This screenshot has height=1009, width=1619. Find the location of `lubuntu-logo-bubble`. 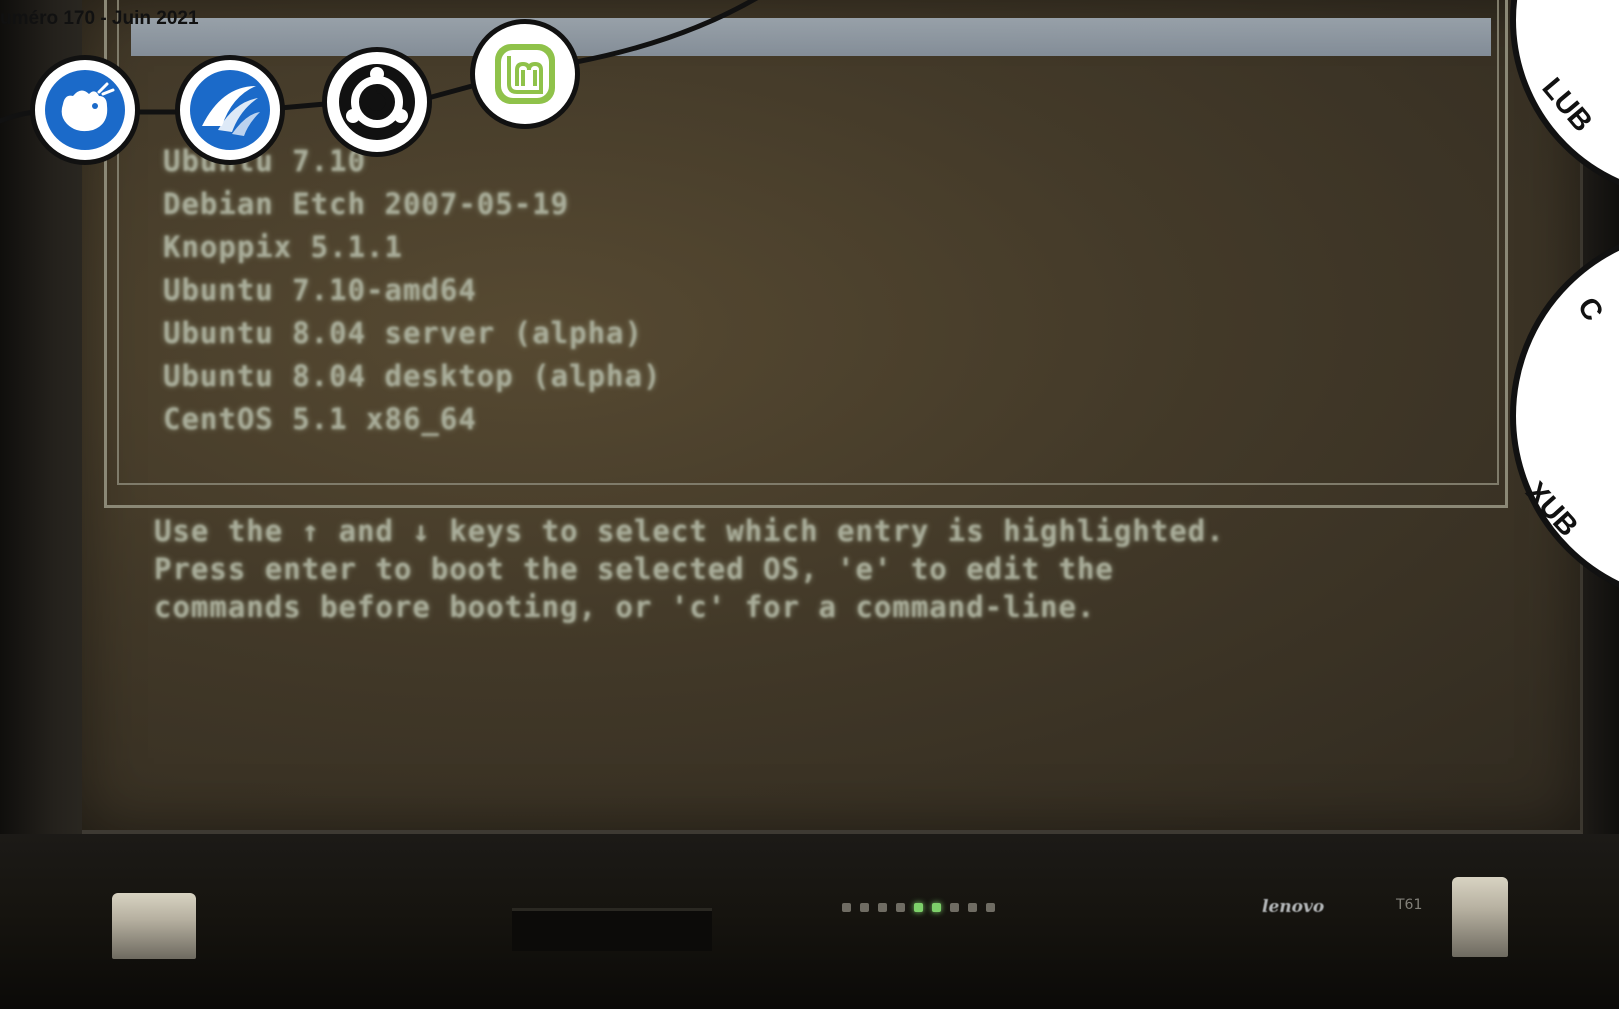

lubuntu-logo-bubble is located at coordinates (230, 110).